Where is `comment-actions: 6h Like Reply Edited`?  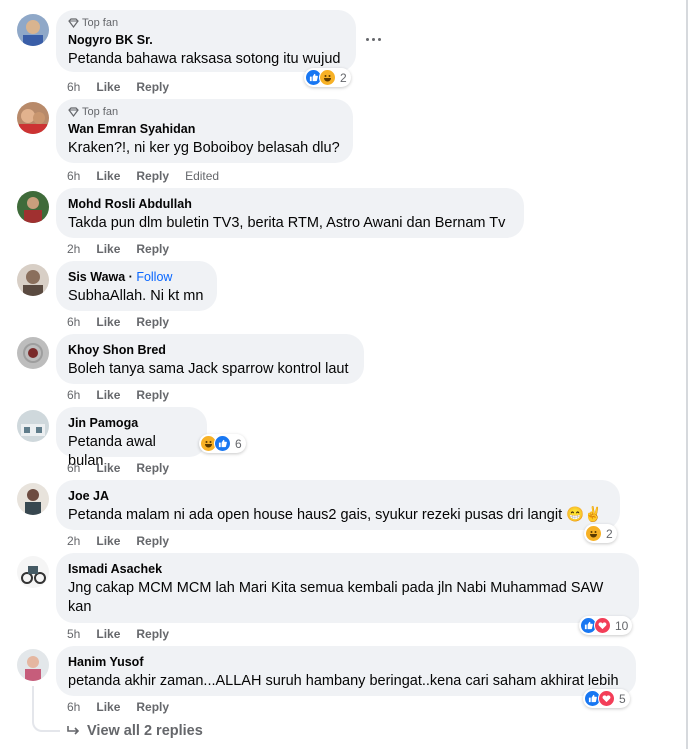
comment-actions: 6h Like Reply Edited is located at coordinates (143, 176).